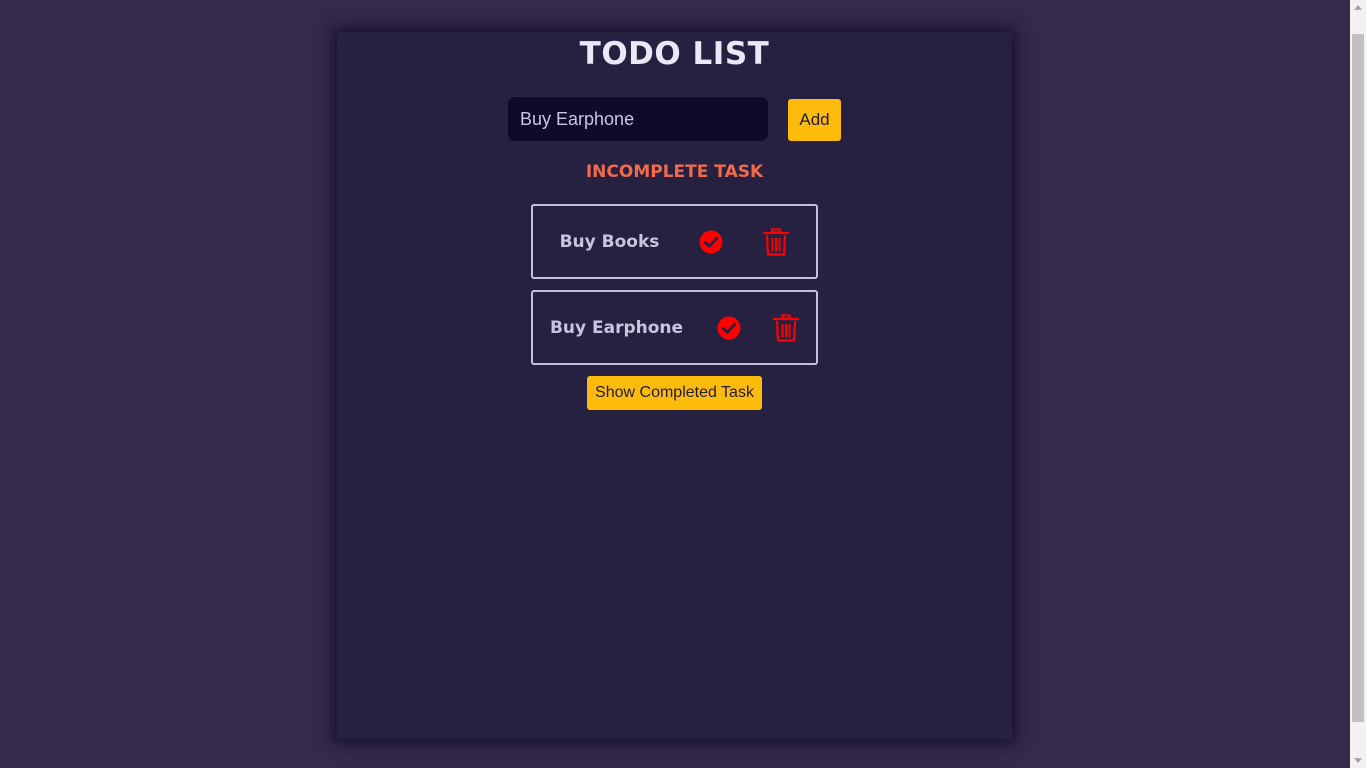 The image size is (1366, 768). Describe the element at coordinates (674, 241) in the screenshot. I see `task-item-buy-books: Buy Books` at that location.